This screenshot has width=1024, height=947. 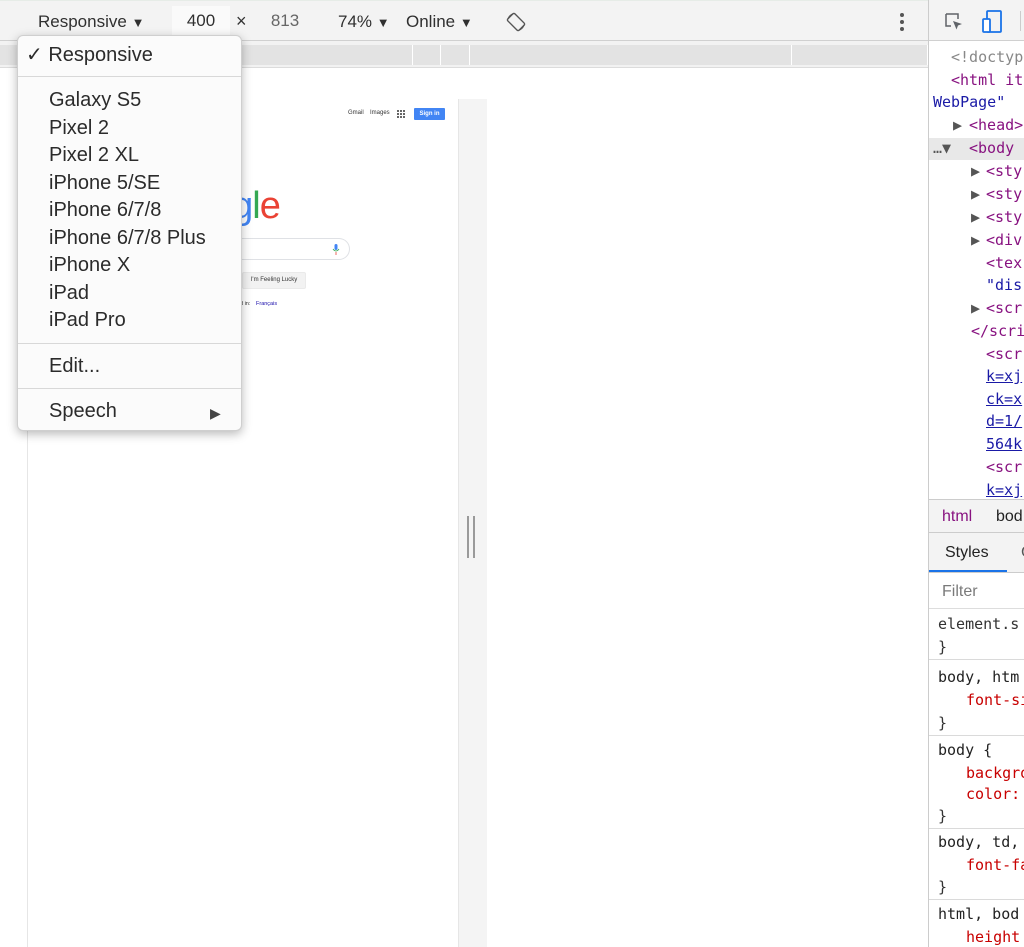 What do you see at coordinates (201, 21) in the screenshot?
I see `width-input: 400` at bounding box center [201, 21].